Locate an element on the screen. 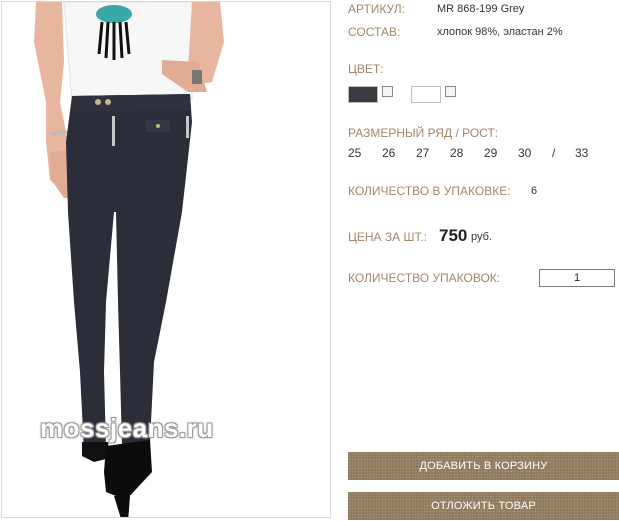 The image size is (619, 521). color-label: ЦВЕТ: is located at coordinates (366, 69).